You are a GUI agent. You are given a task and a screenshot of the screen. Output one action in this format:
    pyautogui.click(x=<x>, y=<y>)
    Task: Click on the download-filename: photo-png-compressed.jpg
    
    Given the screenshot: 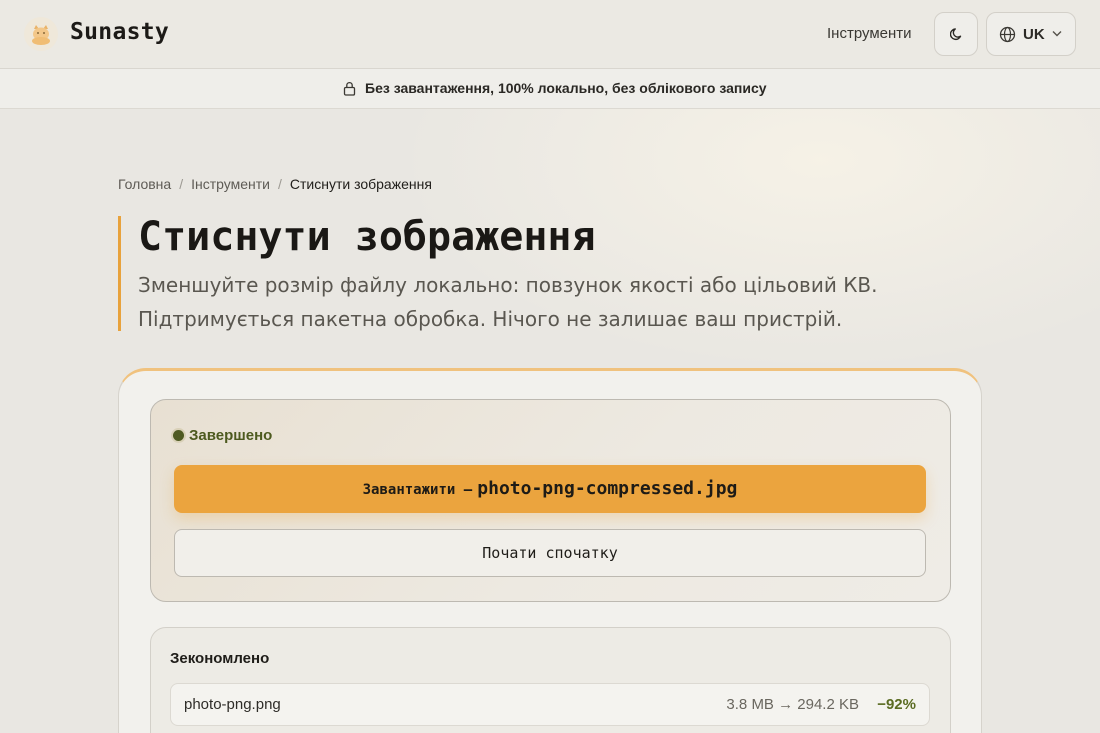 What is the action you would take?
    pyautogui.click(x=607, y=488)
    